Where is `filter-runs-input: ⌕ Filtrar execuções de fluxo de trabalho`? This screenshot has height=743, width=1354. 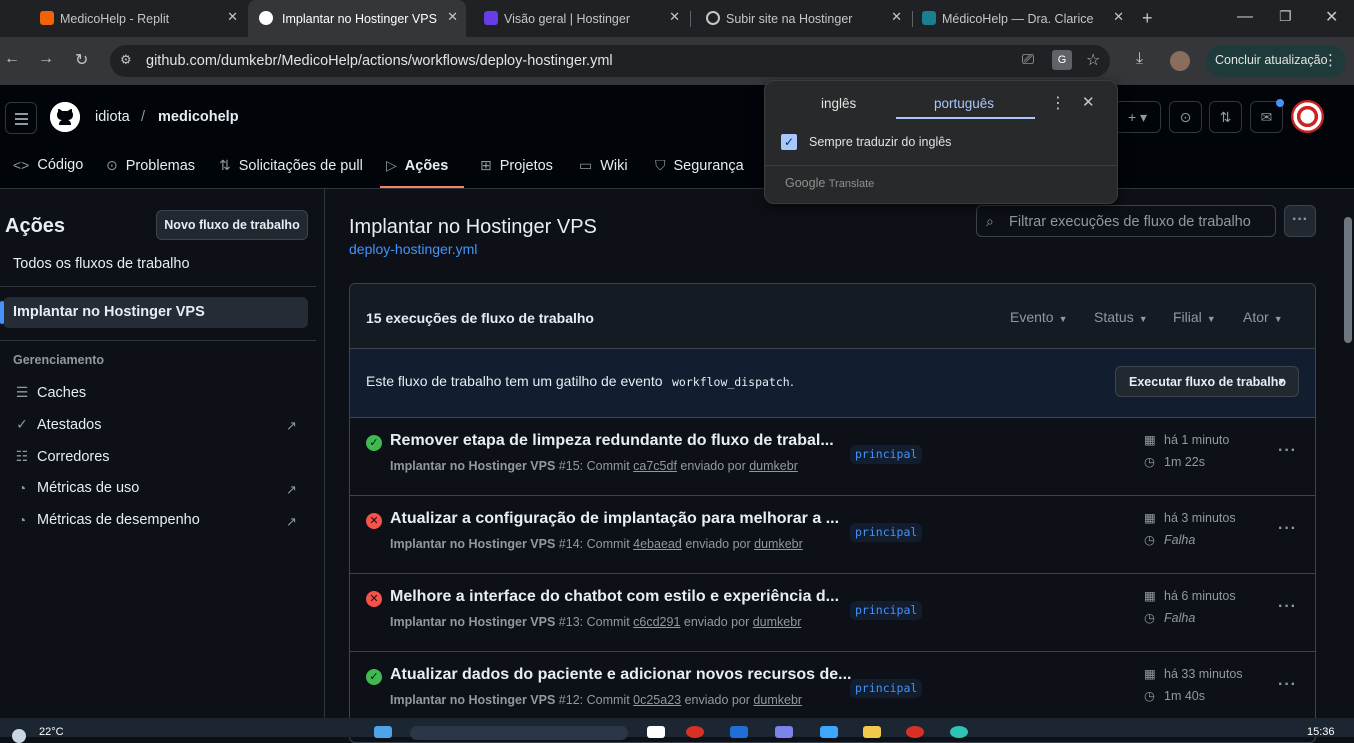 filter-runs-input: ⌕ Filtrar execuções de fluxo de trabalho is located at coordinates (1126, 221).